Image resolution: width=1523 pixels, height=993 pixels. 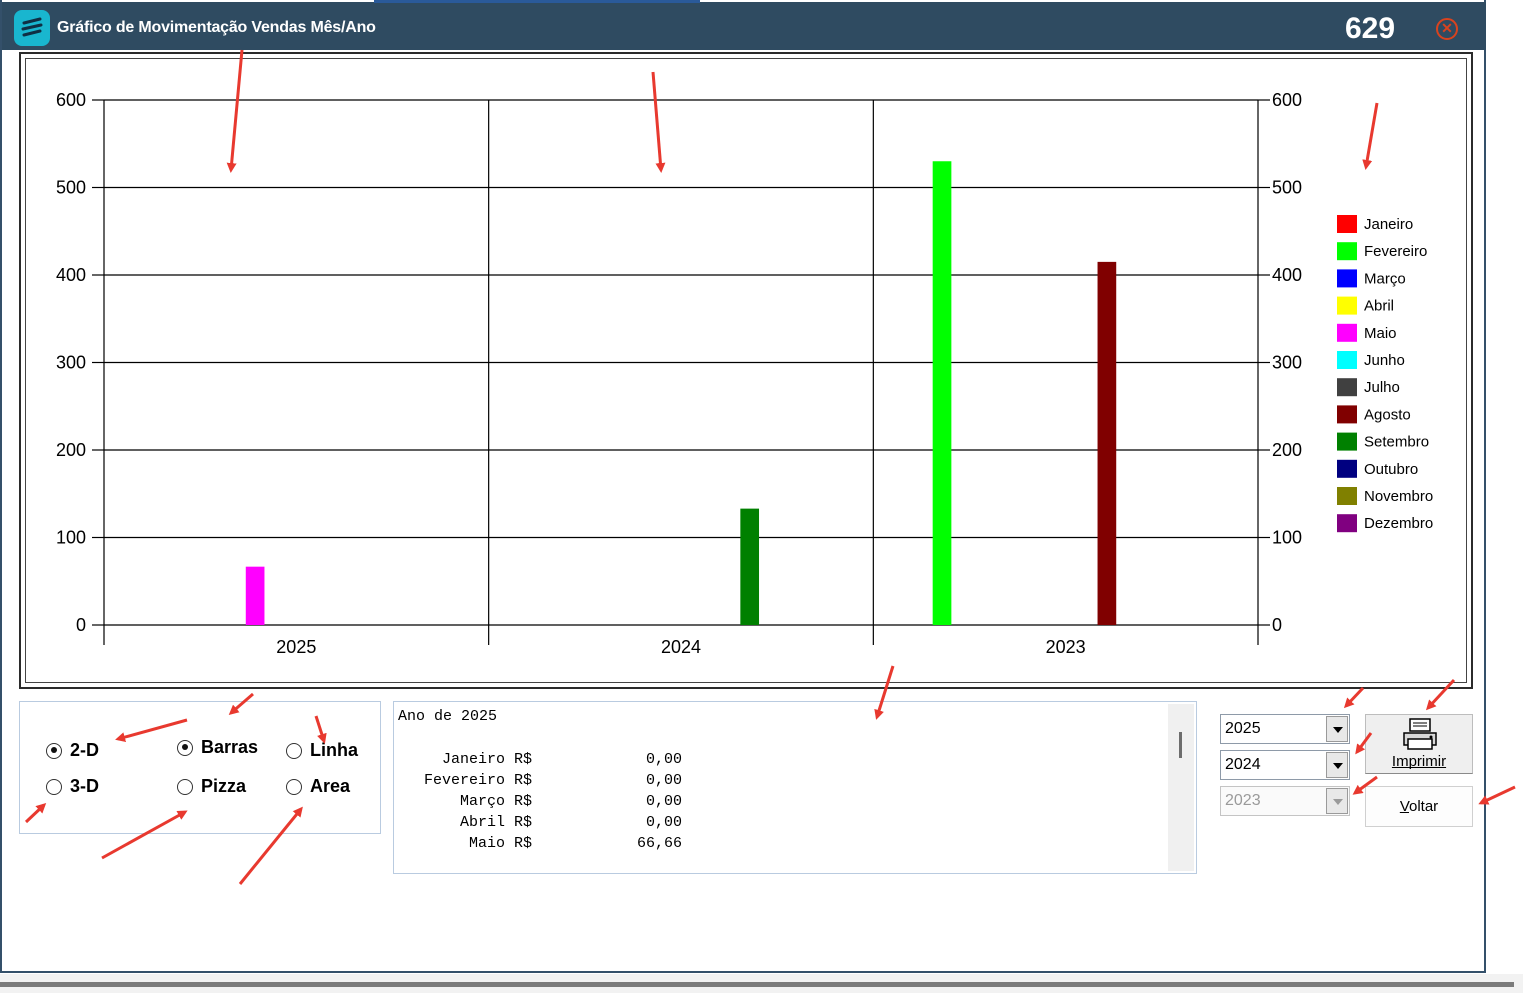 What do you see at coordinates (659, 843) in the screenshot?
I see `memo-row-value: 66,66` at bounding box center [659, 843].